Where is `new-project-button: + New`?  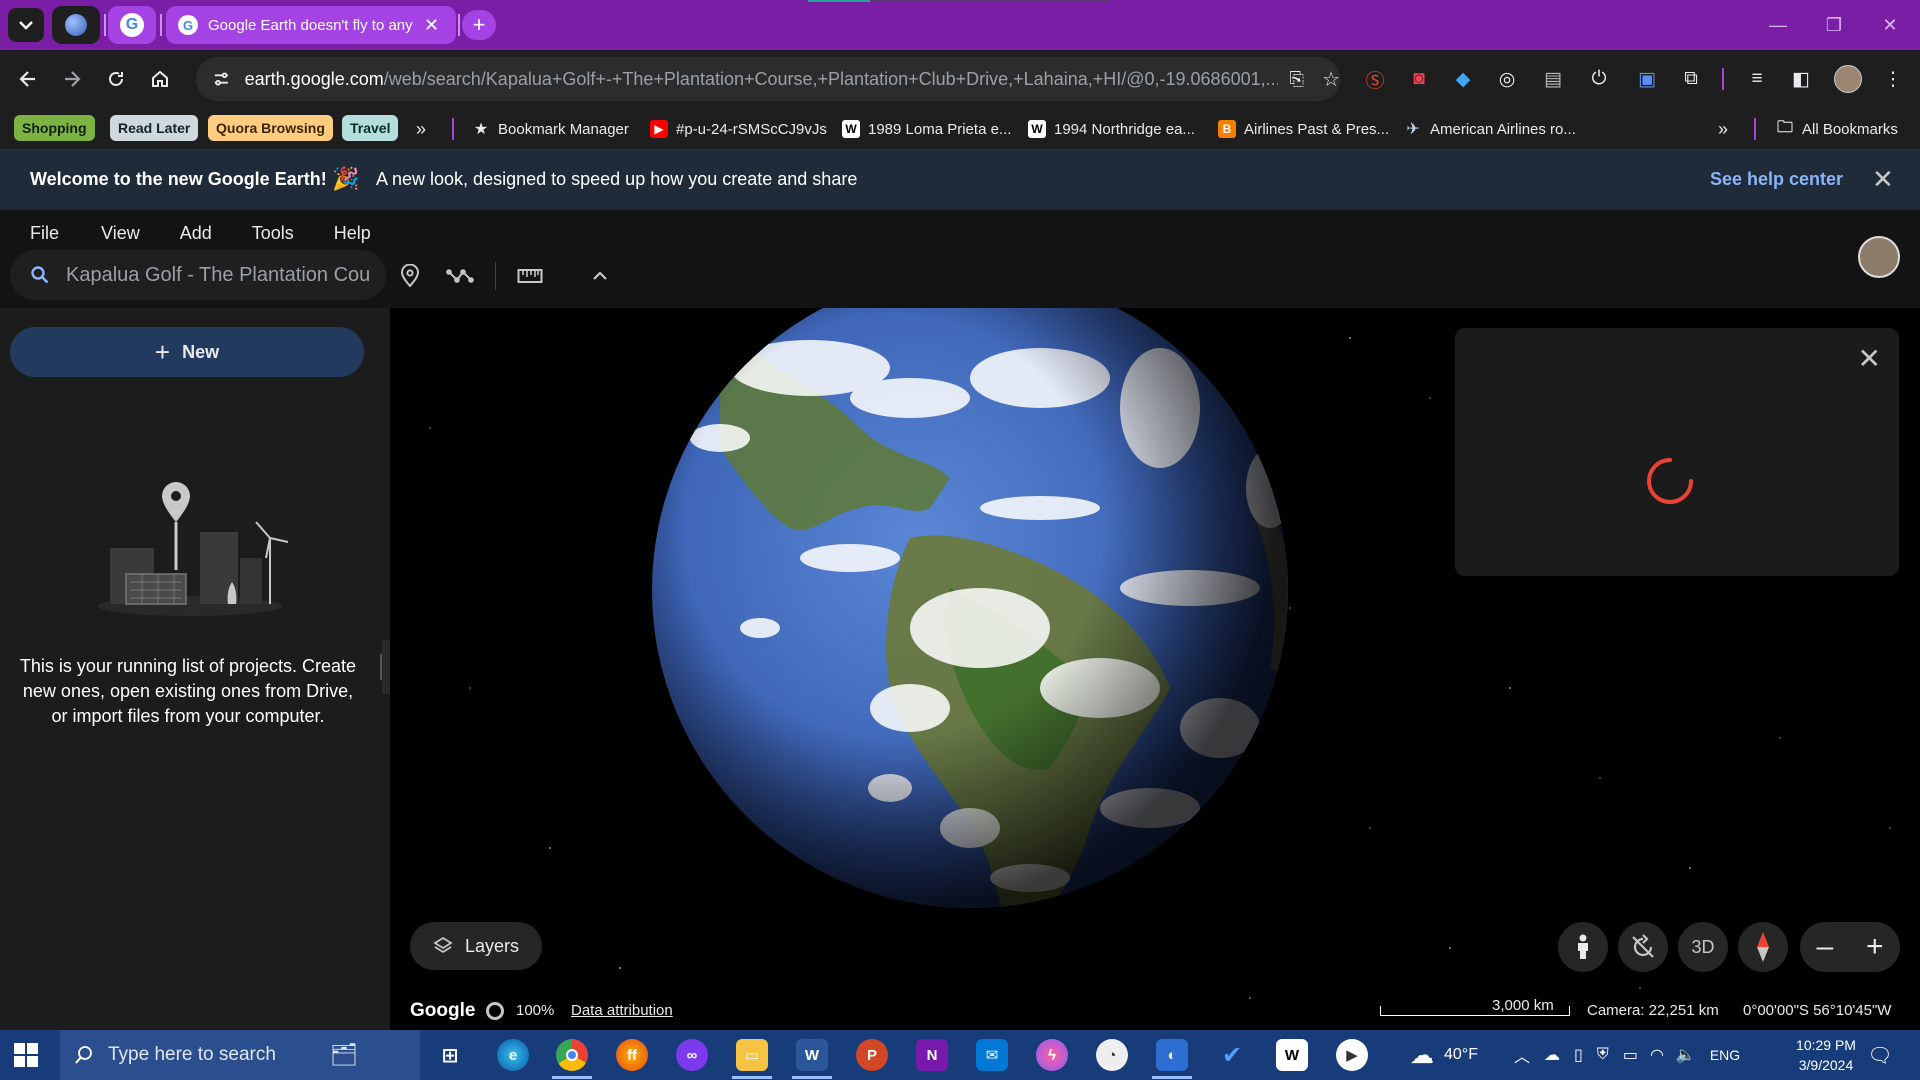 new-project-button: + New is located at coordinates (187, 352).